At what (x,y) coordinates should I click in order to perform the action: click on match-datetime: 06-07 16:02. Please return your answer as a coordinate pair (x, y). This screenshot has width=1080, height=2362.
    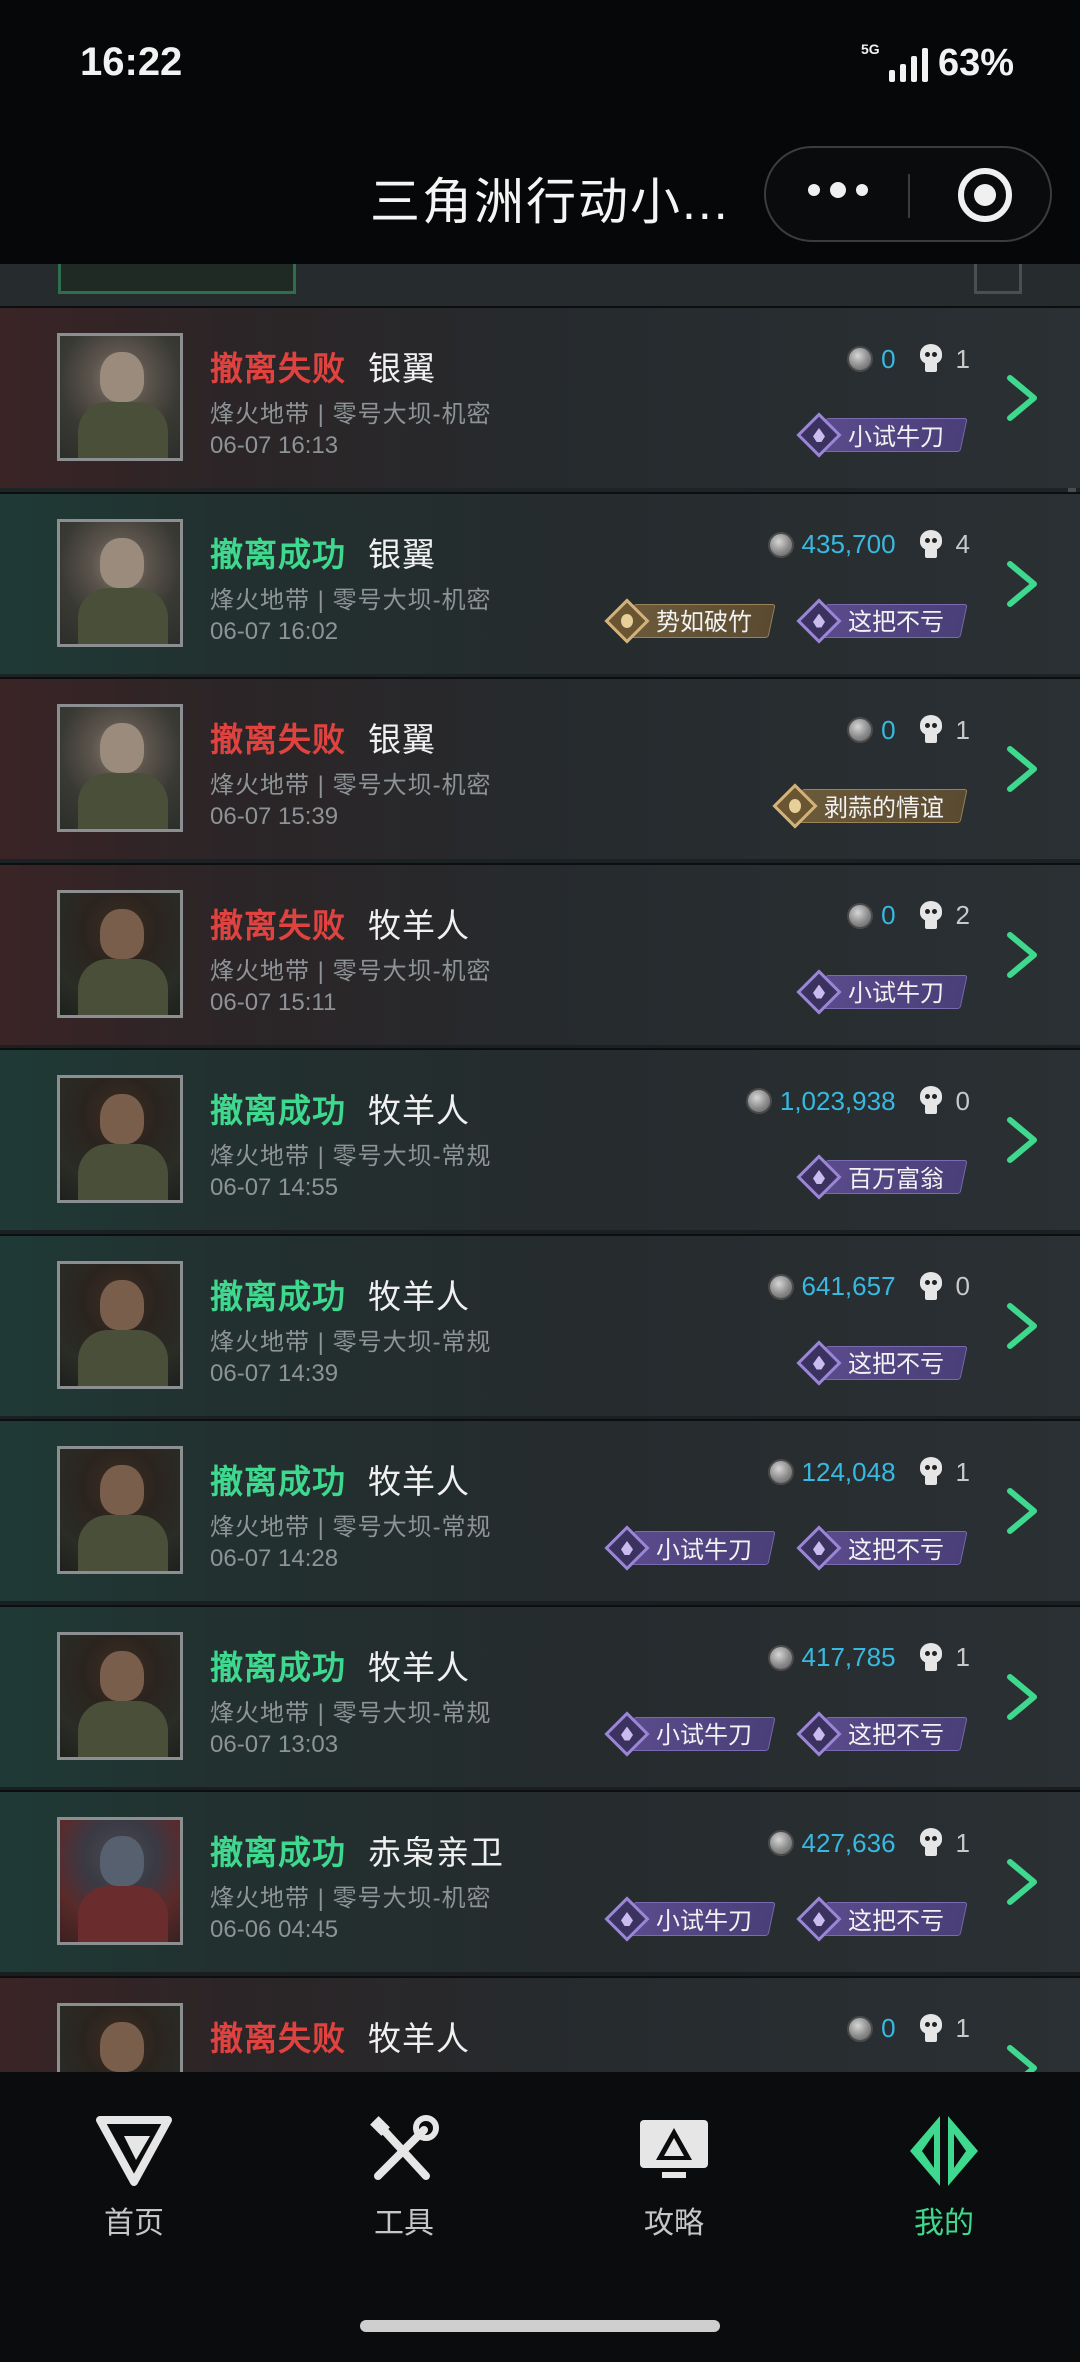
    Looking at the image, I should click on (274, 631).